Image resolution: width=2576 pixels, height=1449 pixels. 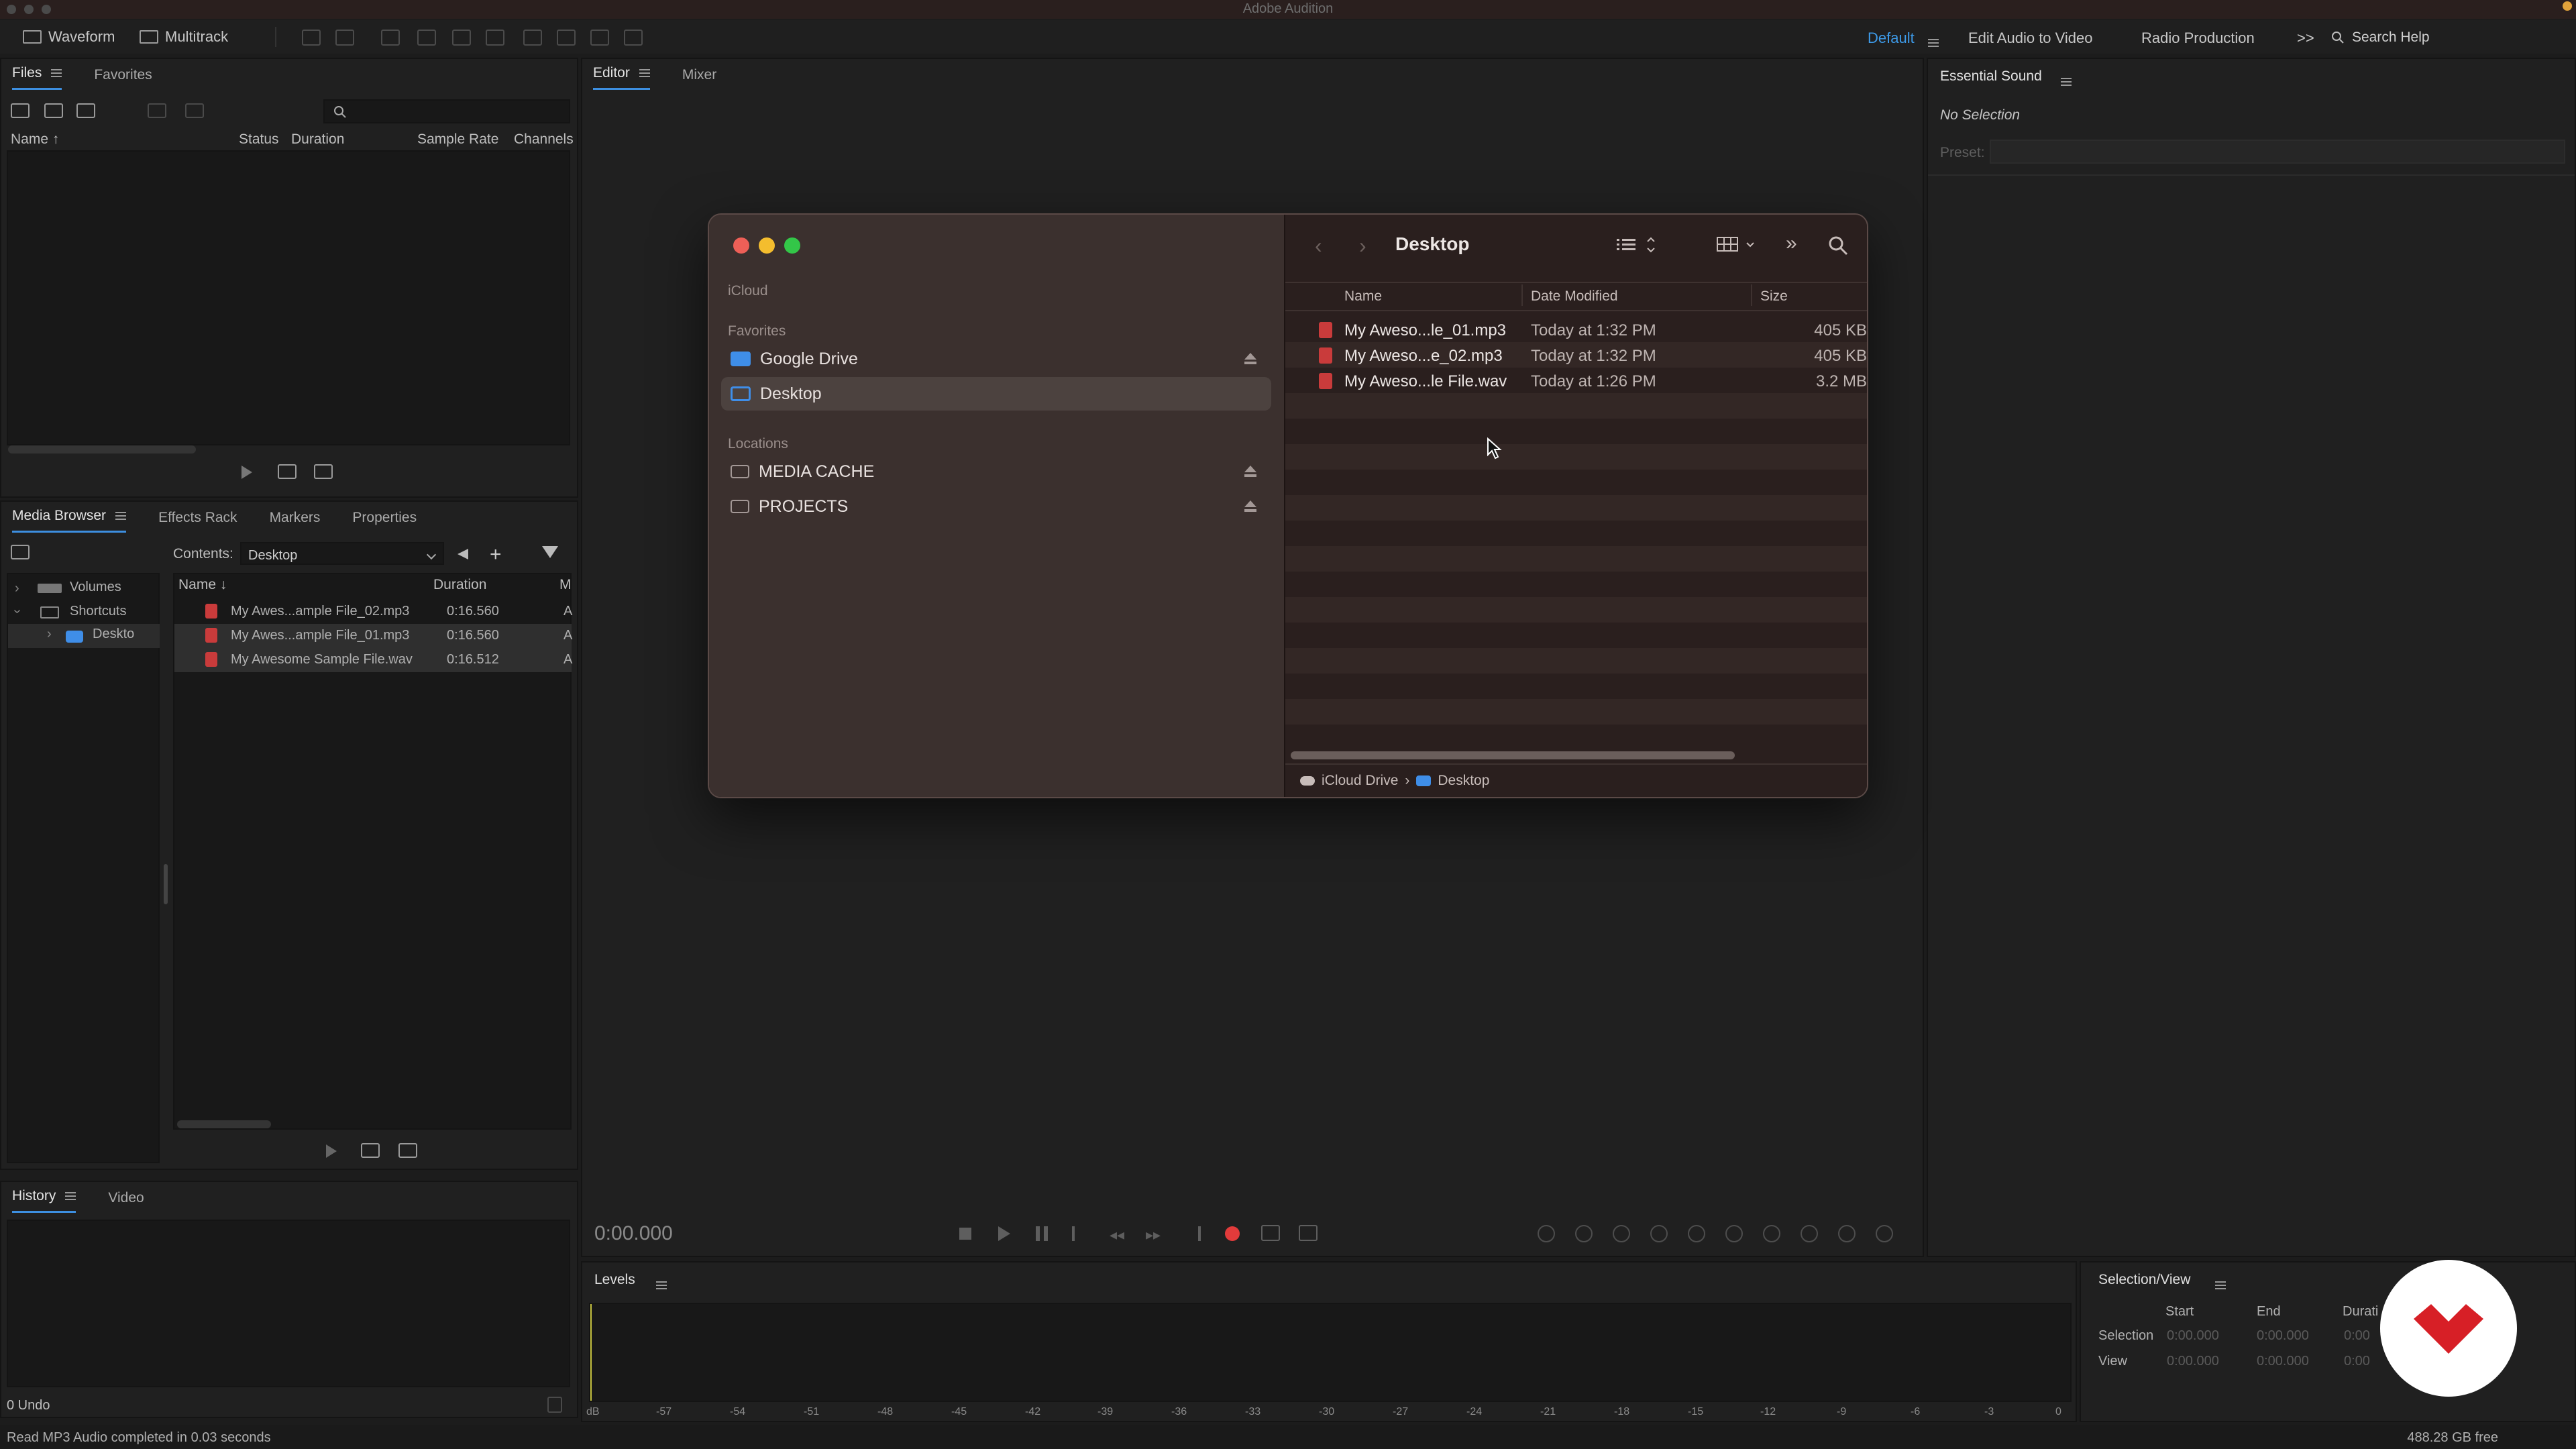 What do you see at coordinates (1791, 243) in the screenshot?
I see `more-toolbar-icon: »` at bounding box center [1791, 243].